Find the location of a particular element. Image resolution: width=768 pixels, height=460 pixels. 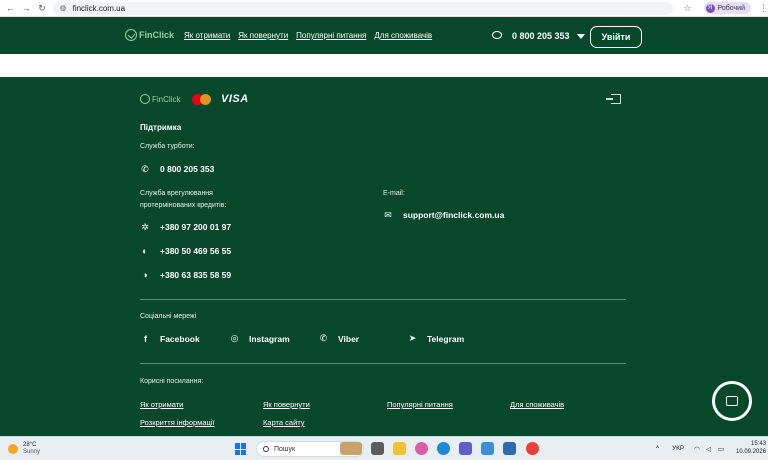

chrome-icon is located at coordinates (532, 448).